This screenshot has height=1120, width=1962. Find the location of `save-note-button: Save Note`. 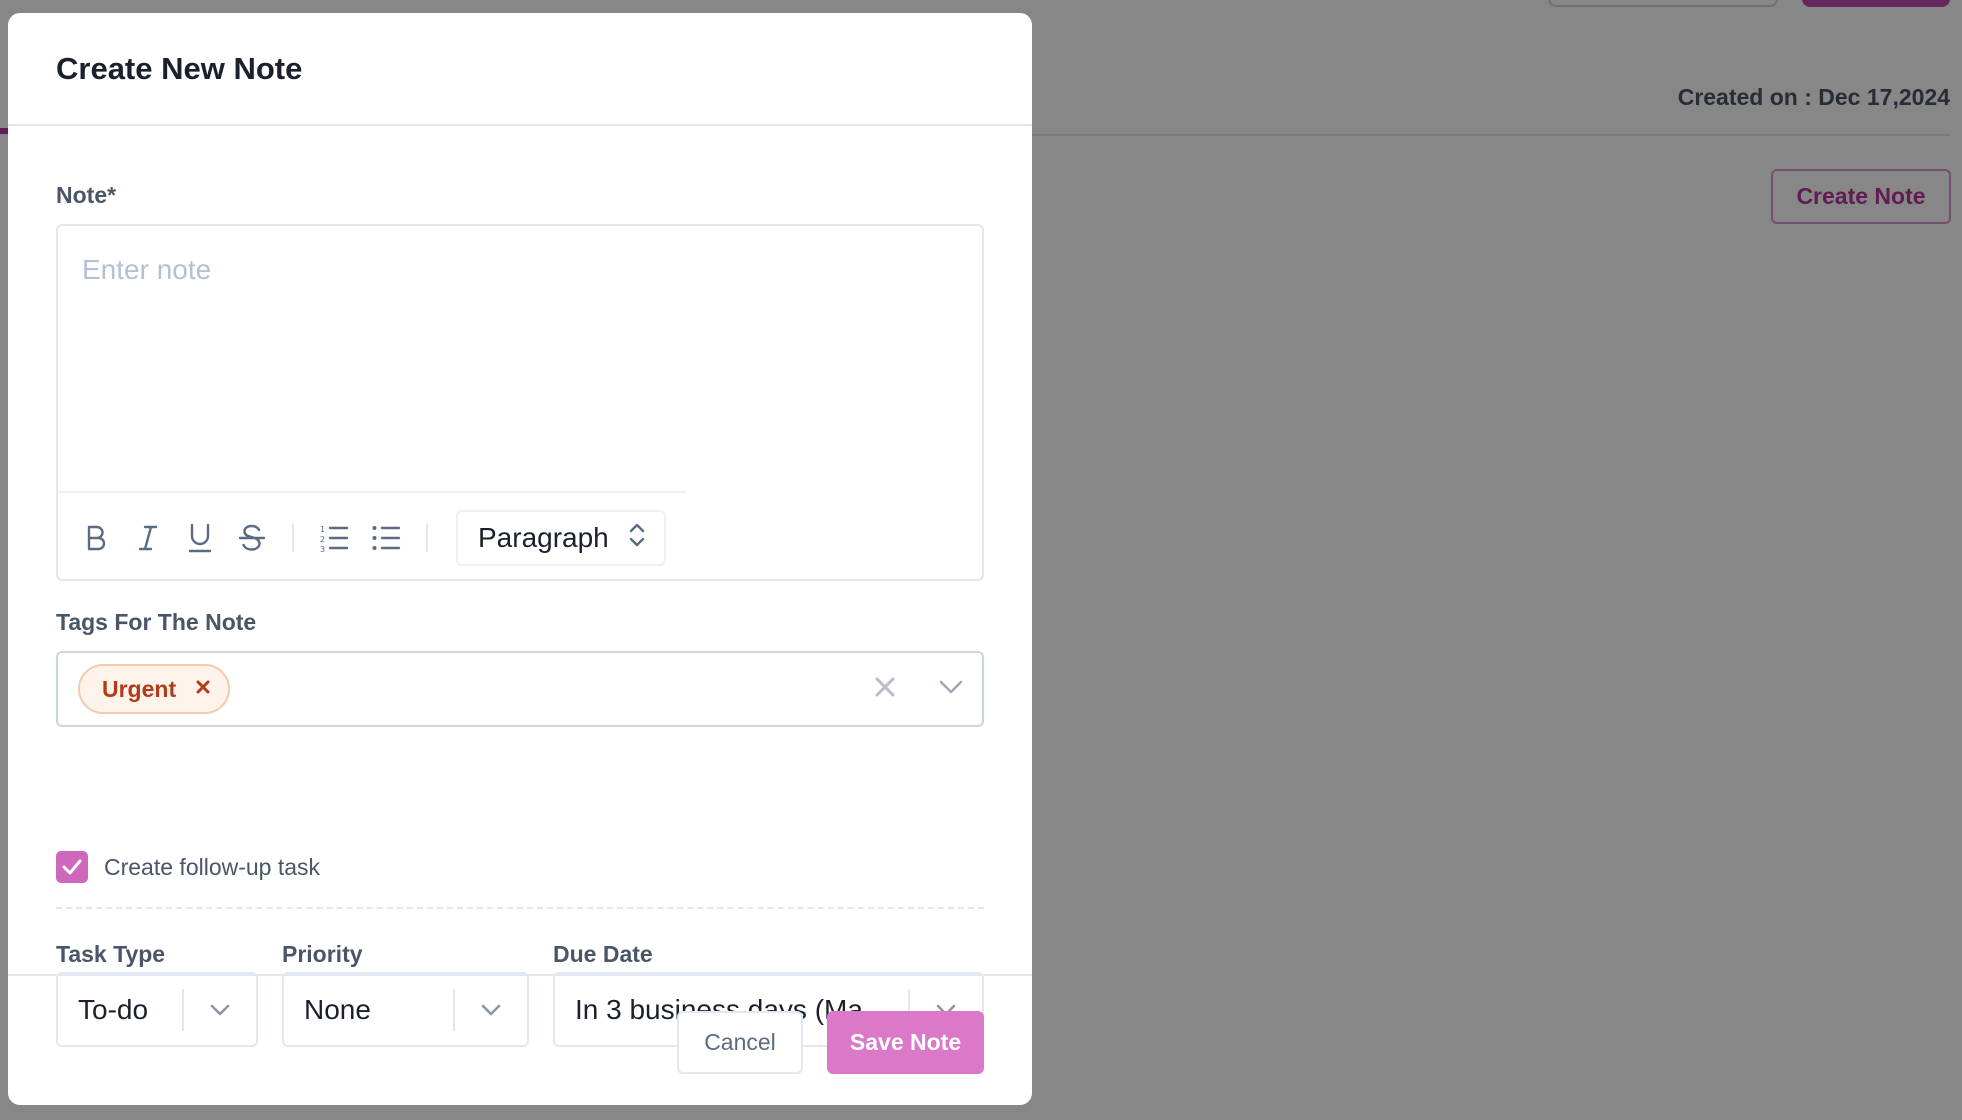

save-note-button: Save Note is located at coordinates (905, 1042).